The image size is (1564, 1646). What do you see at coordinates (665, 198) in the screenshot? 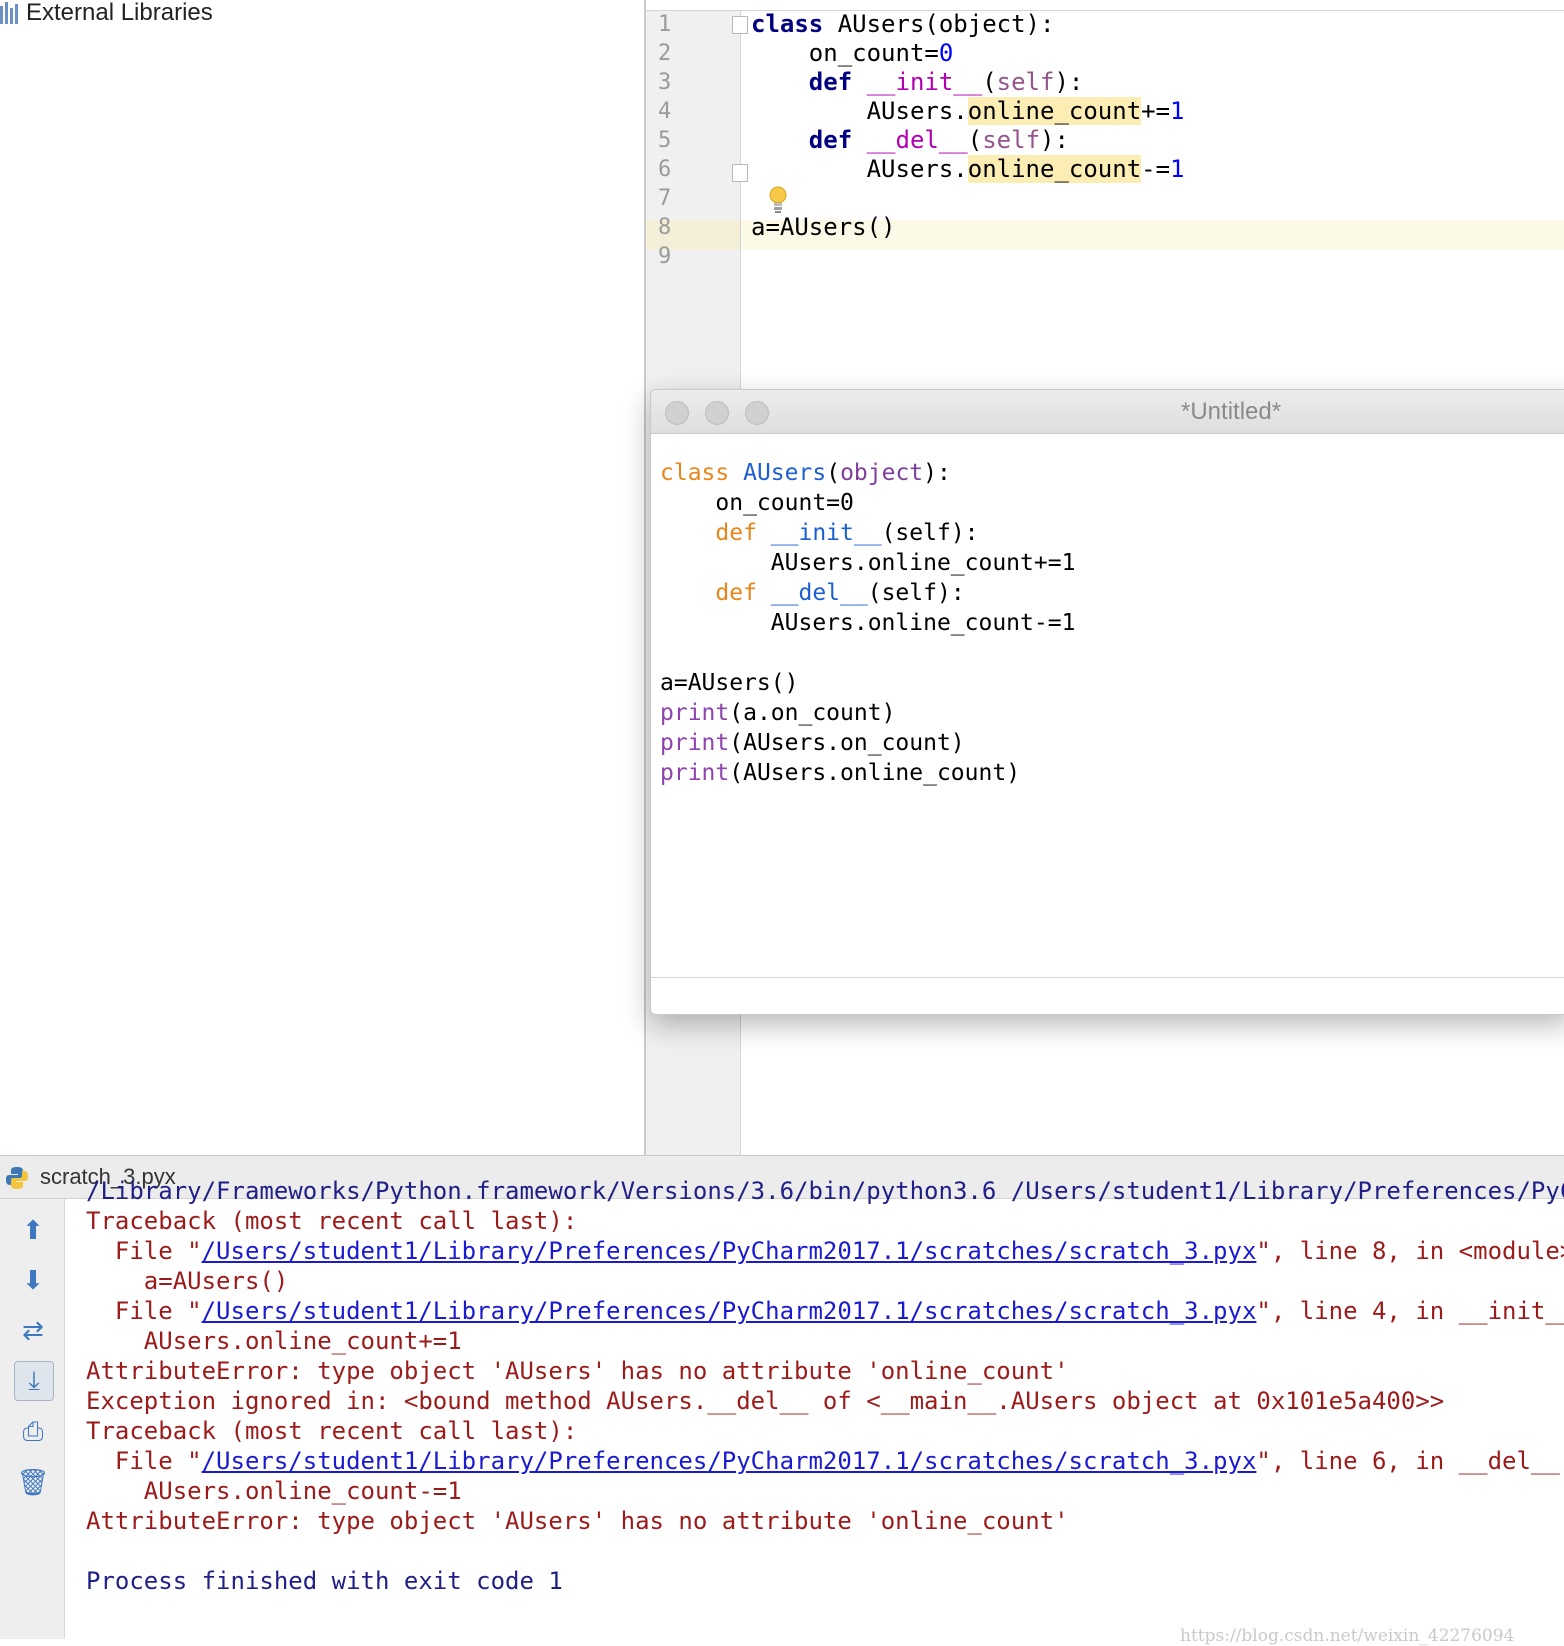
I see `line-number: 7` at bounding box center [665, 198].